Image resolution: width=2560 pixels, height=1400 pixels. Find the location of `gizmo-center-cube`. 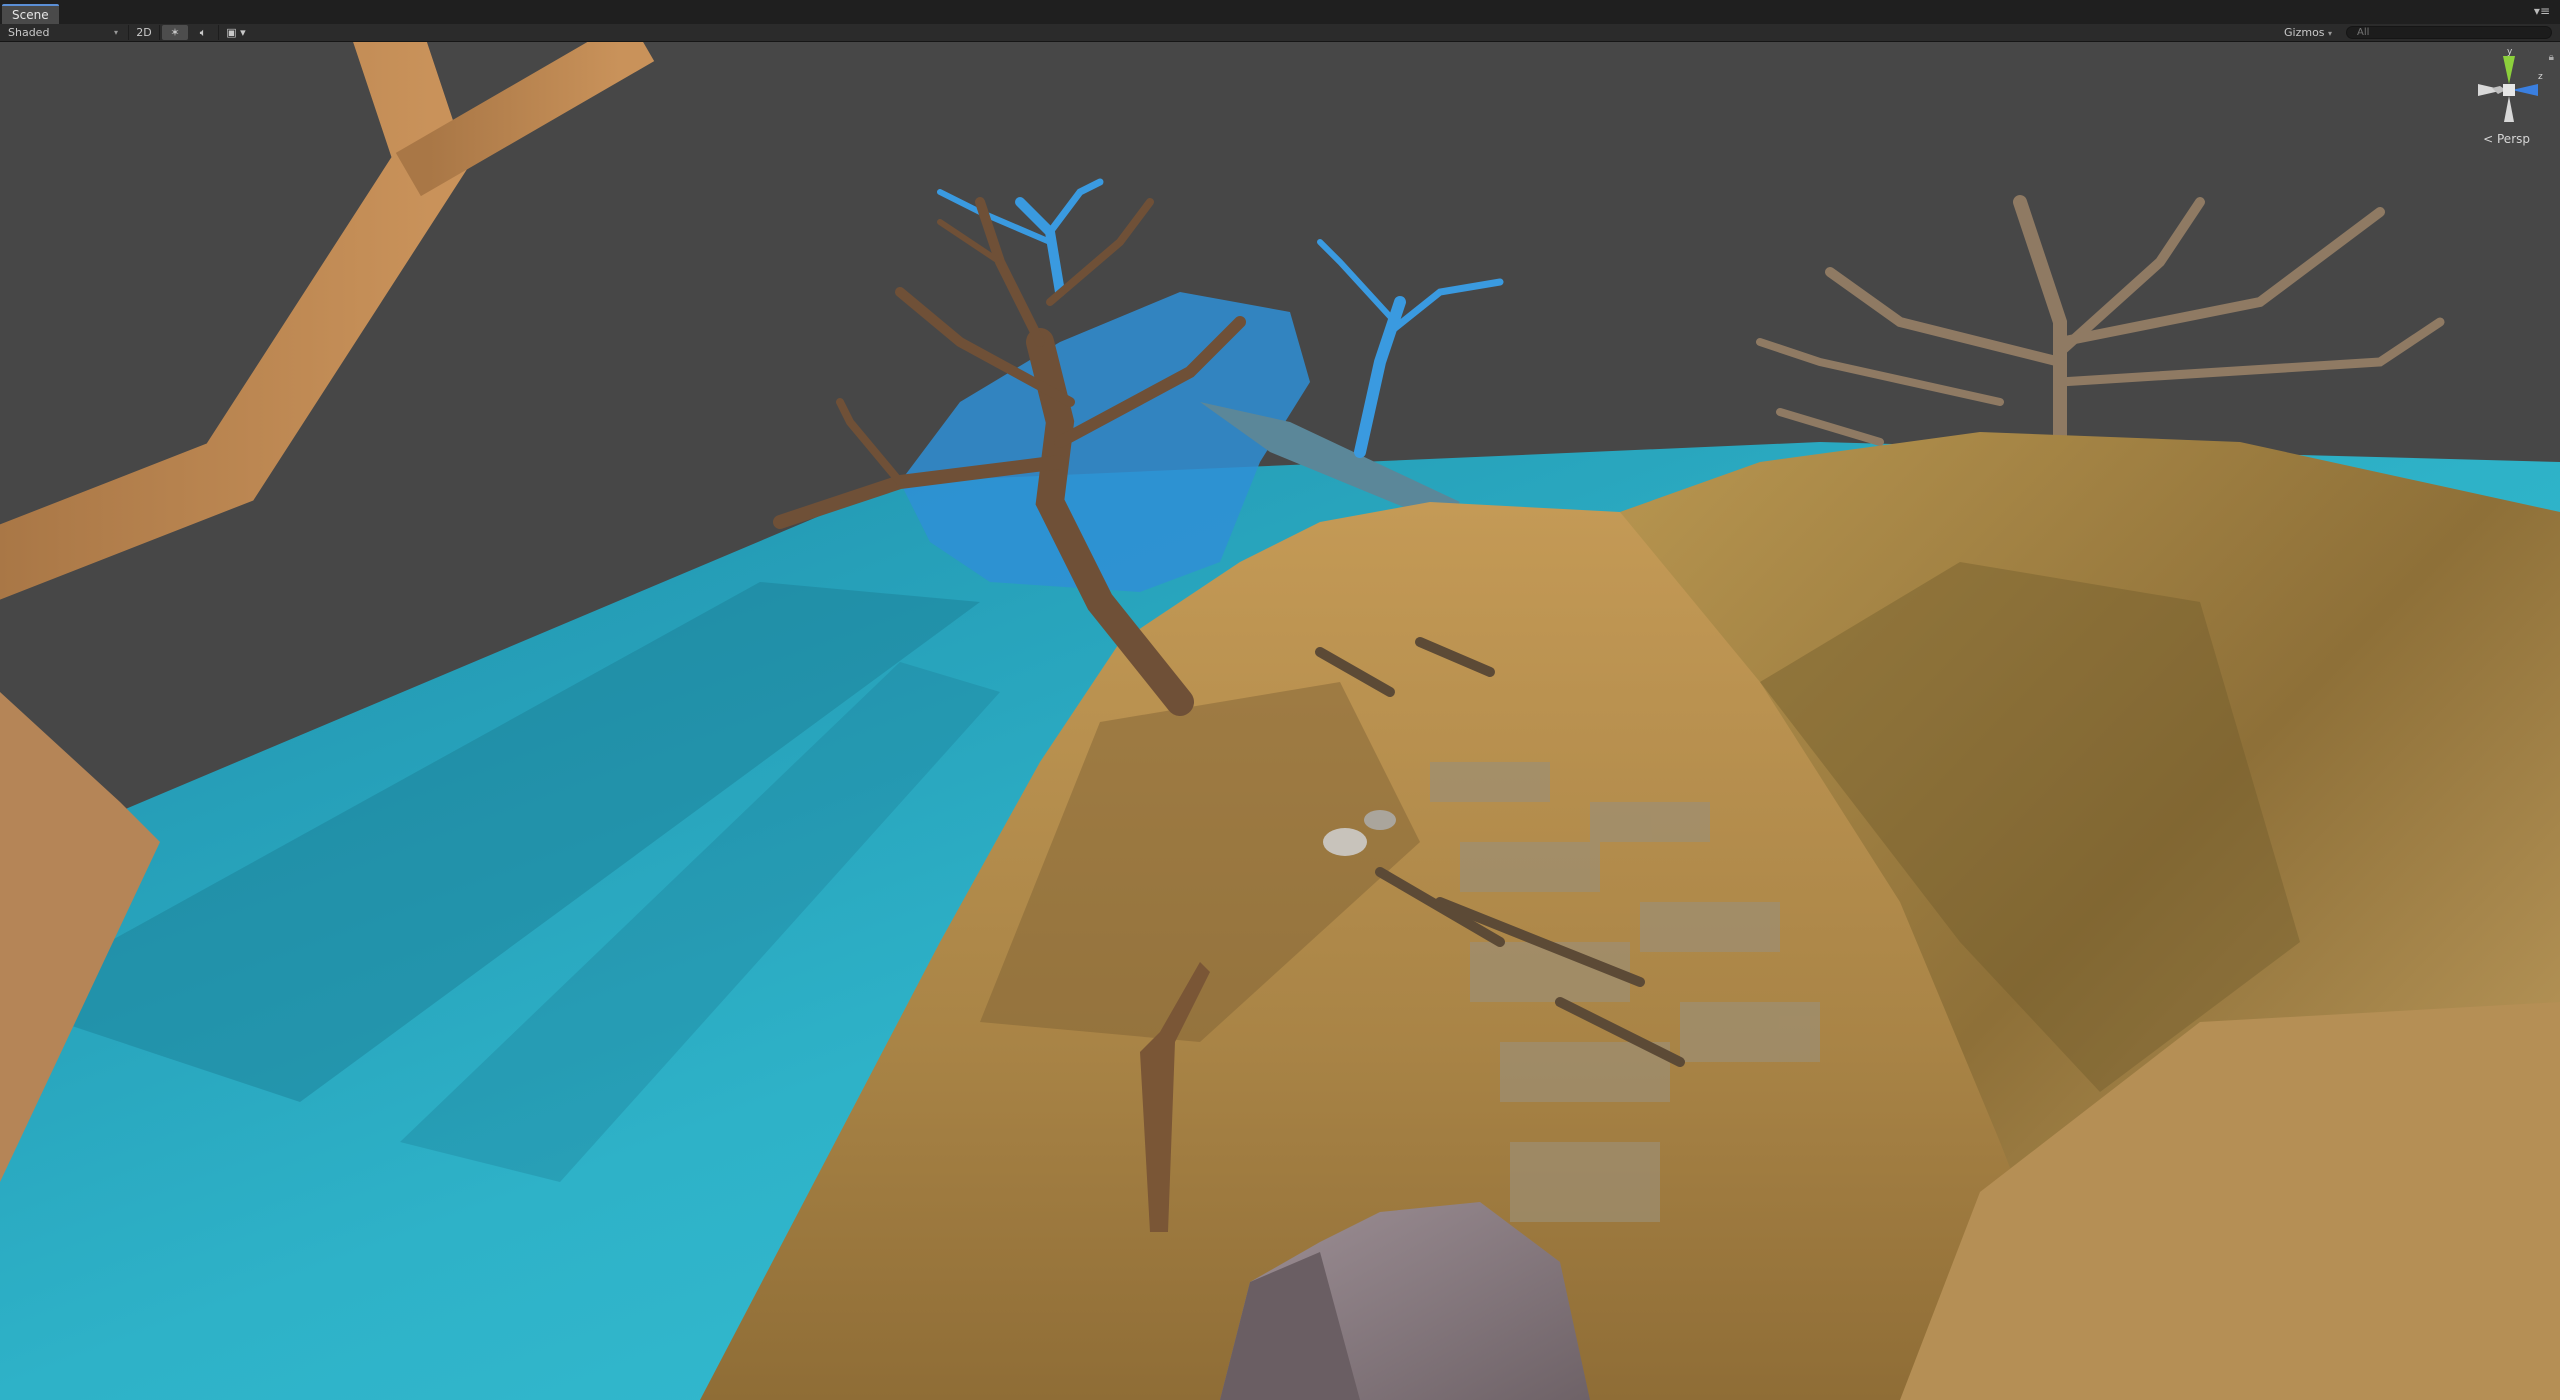

gizmo-center-cube is located at coordinates (2509, 90).